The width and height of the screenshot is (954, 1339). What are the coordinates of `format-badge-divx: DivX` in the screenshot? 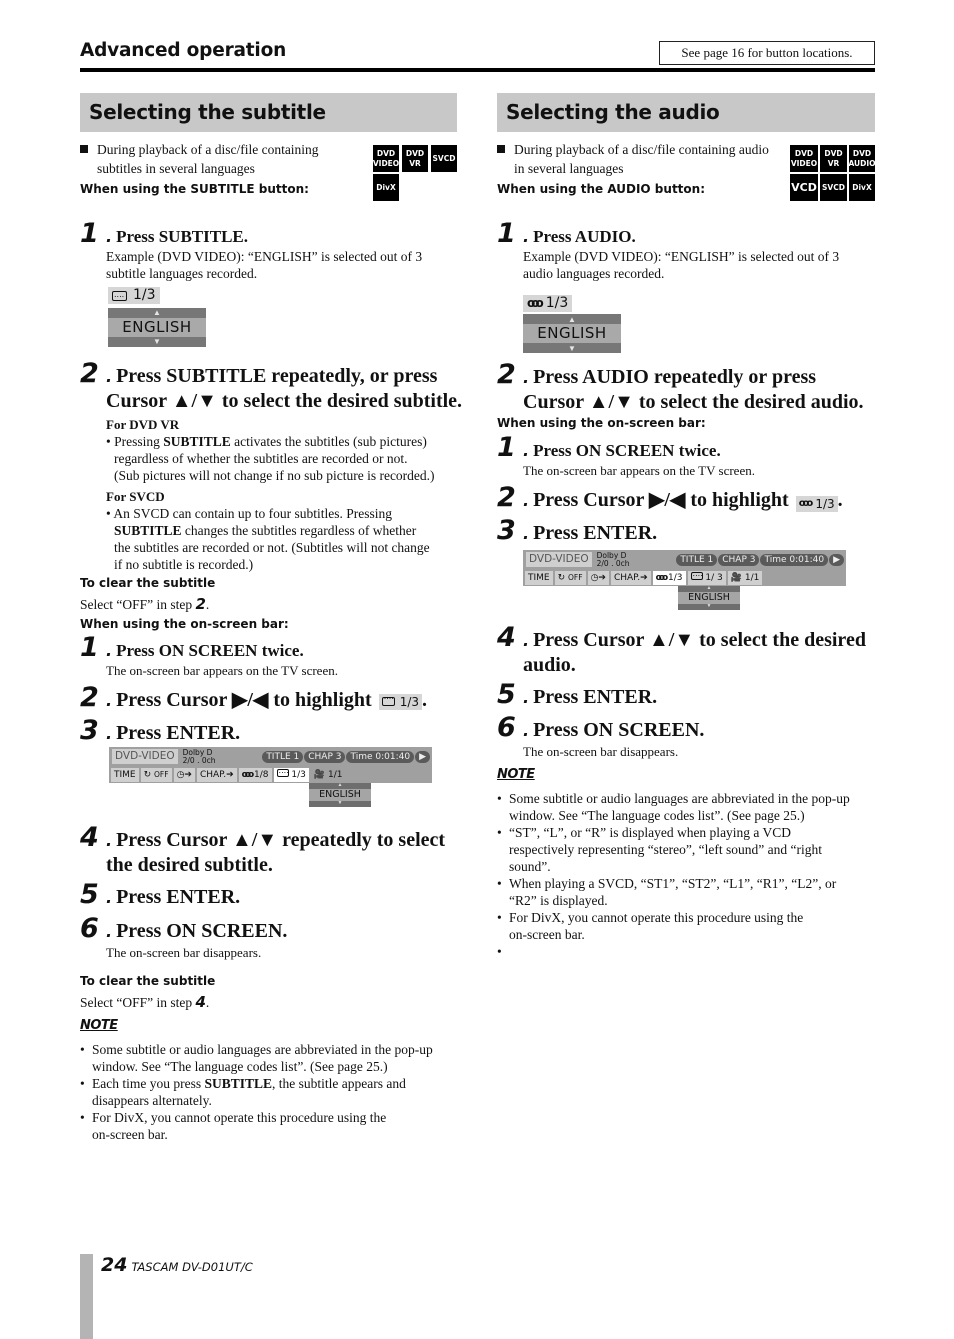 It's located at (386, 187).